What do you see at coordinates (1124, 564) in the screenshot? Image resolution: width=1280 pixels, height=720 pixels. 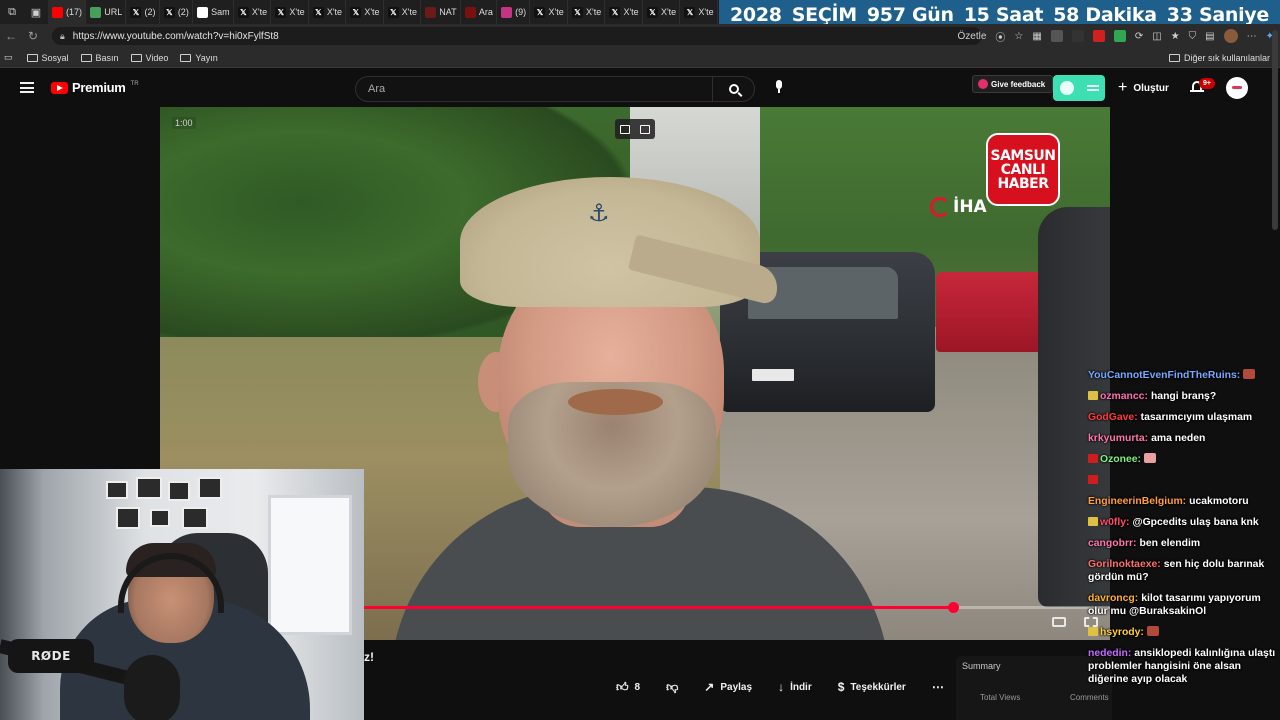 I see `chat-username: Gorilnoktaexe:` at bounding box center [1124, 564].